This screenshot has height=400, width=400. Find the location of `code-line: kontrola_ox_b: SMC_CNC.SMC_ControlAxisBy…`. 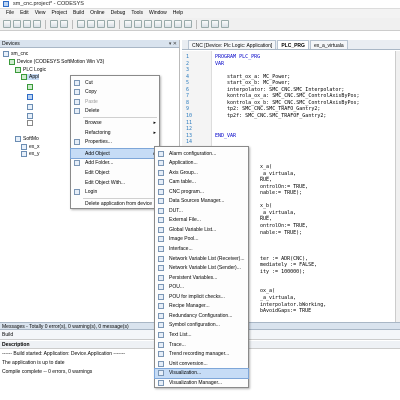

code-line: kontrola_ox_b: SMC_CNC.SMC_ControlAxisBy… is located at coordinates (287, 103).